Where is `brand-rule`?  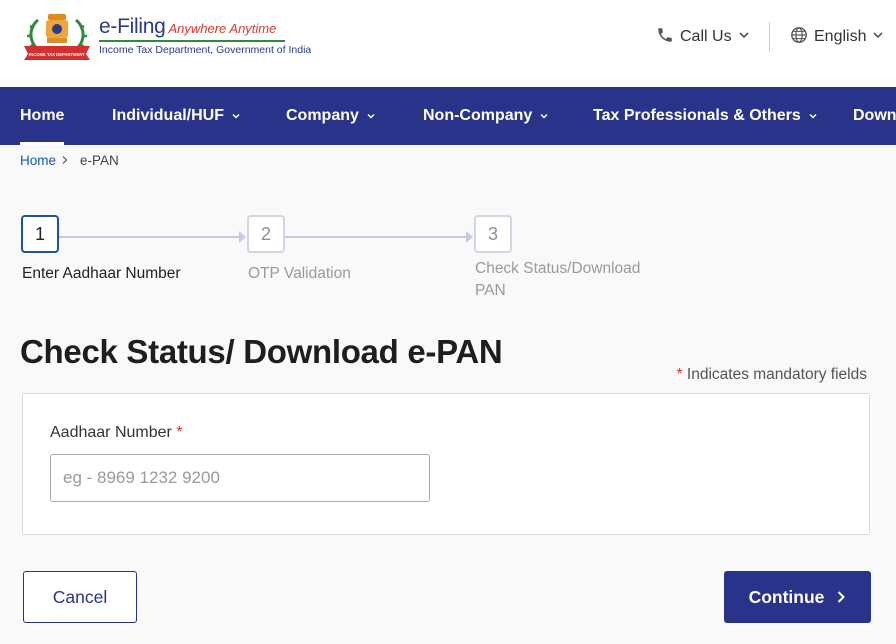
brand-rule is located at coordinates (192, 41).